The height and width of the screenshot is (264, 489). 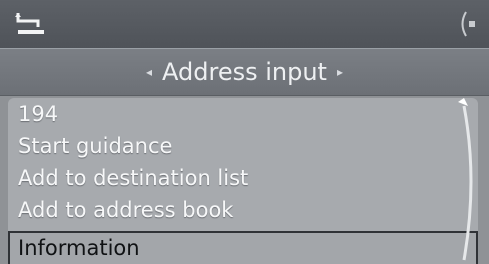 I want to click on menu-item-add-to-address-book: Add to address book, so click(x=125, y=210).